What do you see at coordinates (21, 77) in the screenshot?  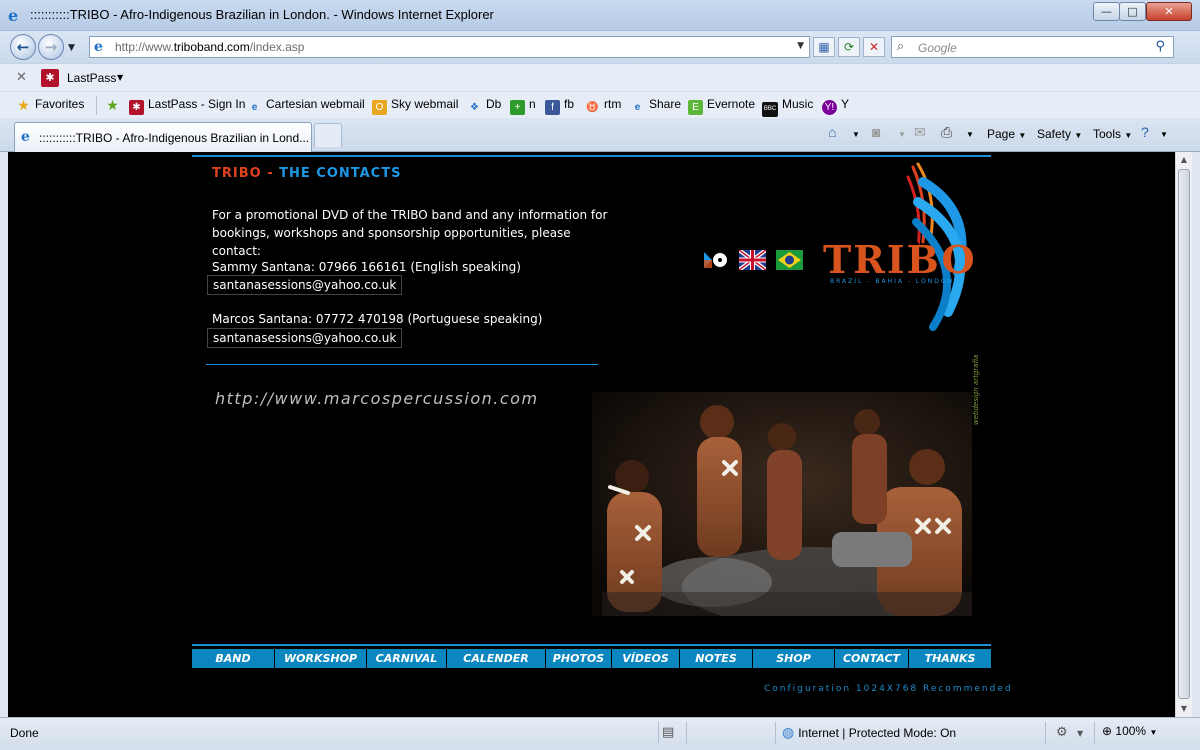 I see `close-toolbar-icon: ✕` at bounding box center [21, 77].